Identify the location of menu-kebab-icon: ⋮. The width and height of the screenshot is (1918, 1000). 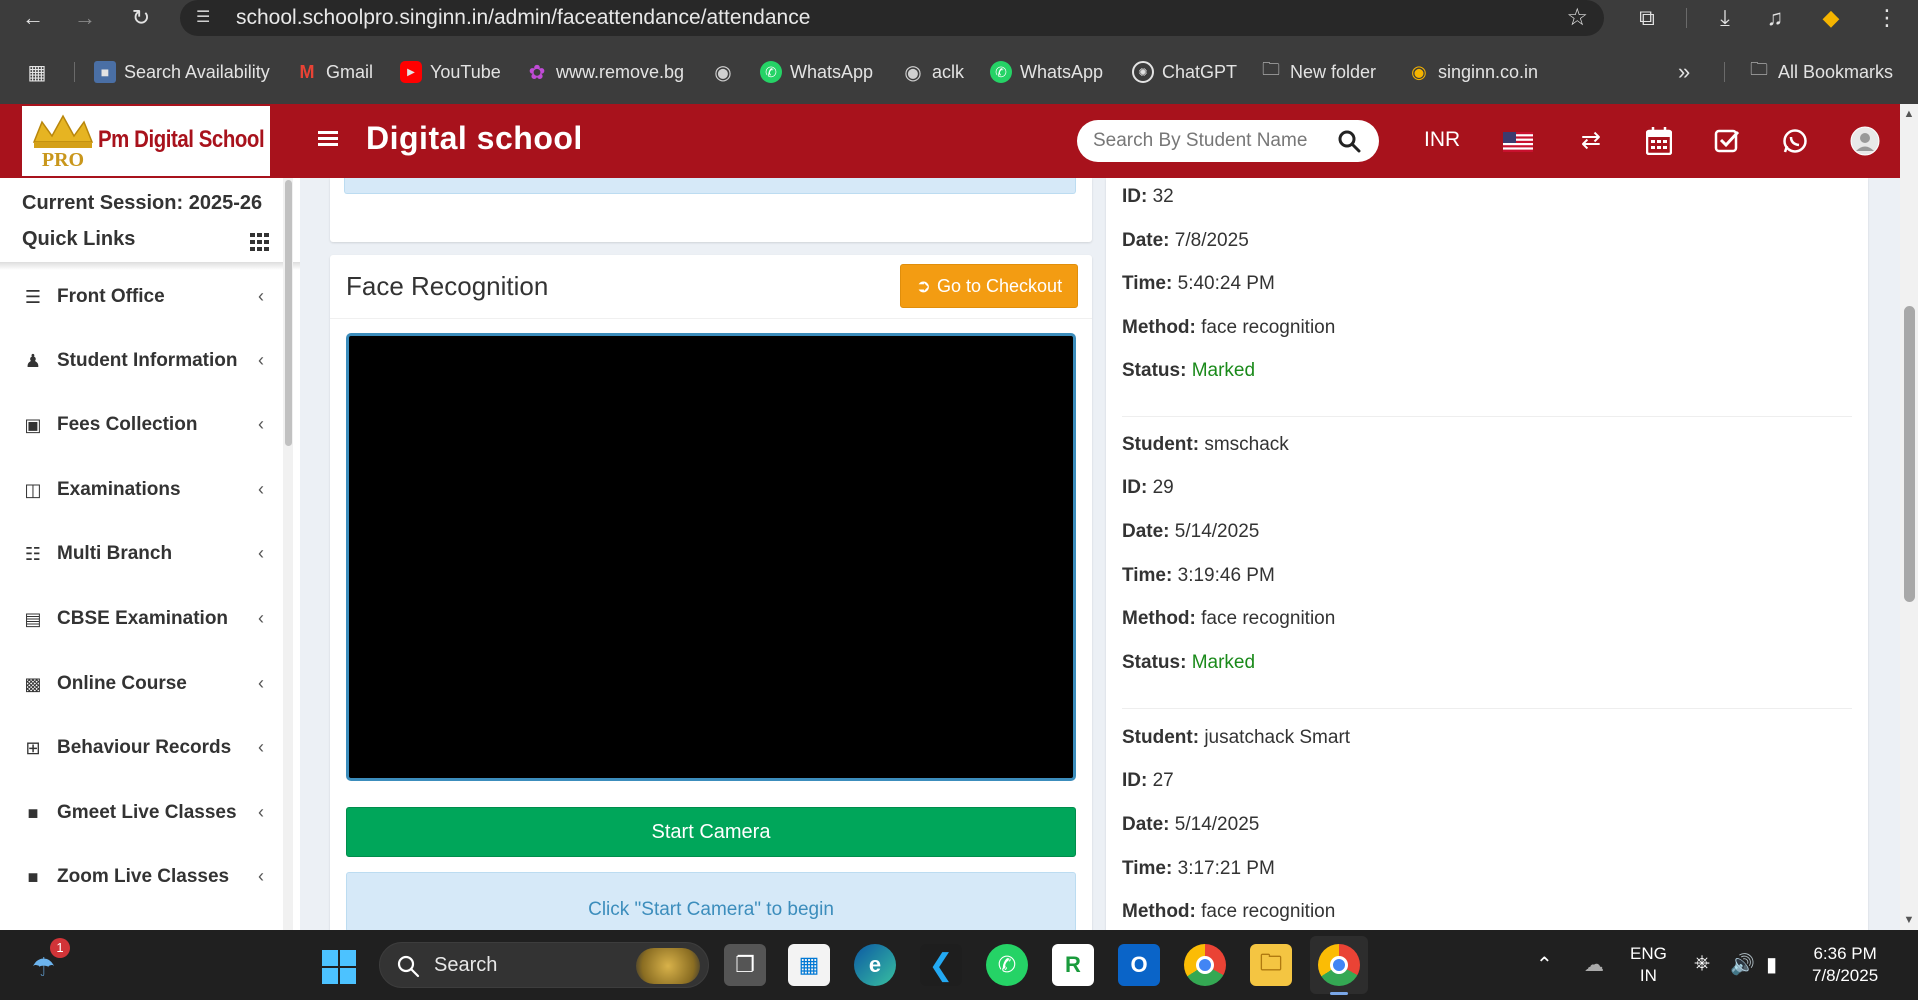
(1887, 18).